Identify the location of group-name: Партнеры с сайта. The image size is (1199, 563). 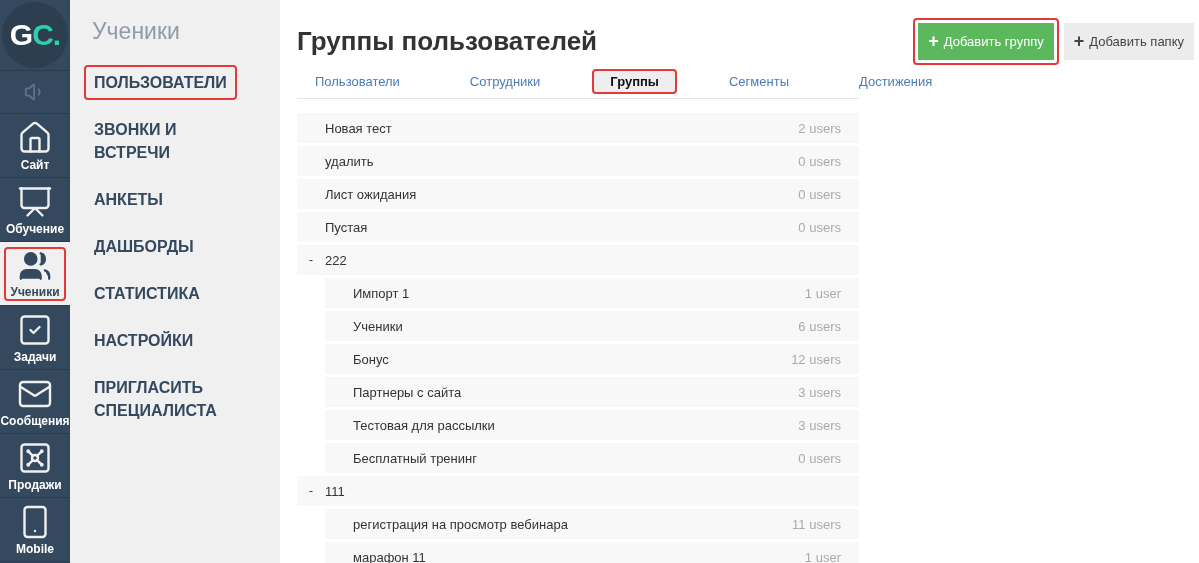
(408, 392).